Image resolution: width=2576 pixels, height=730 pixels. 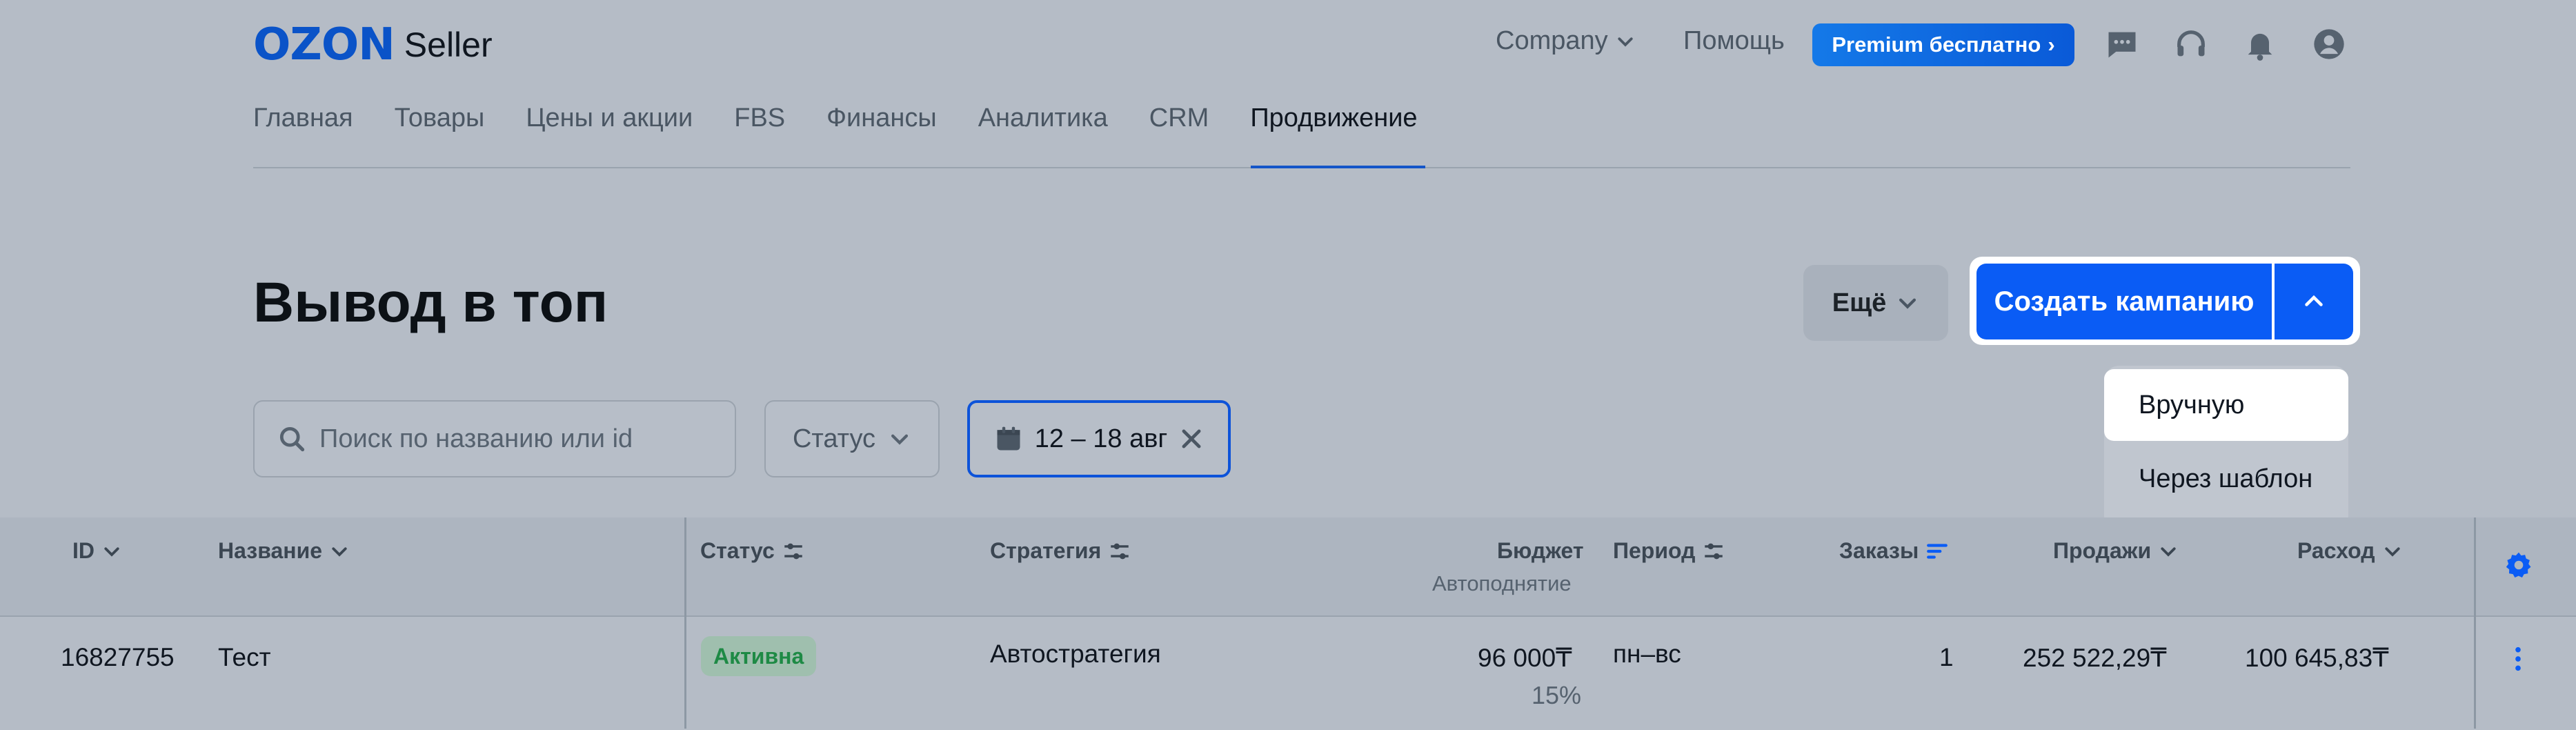 What do you see at coordinates (1191, 439) in the screenshot?
I see `close-icon` at bounding box center [1191, 439].